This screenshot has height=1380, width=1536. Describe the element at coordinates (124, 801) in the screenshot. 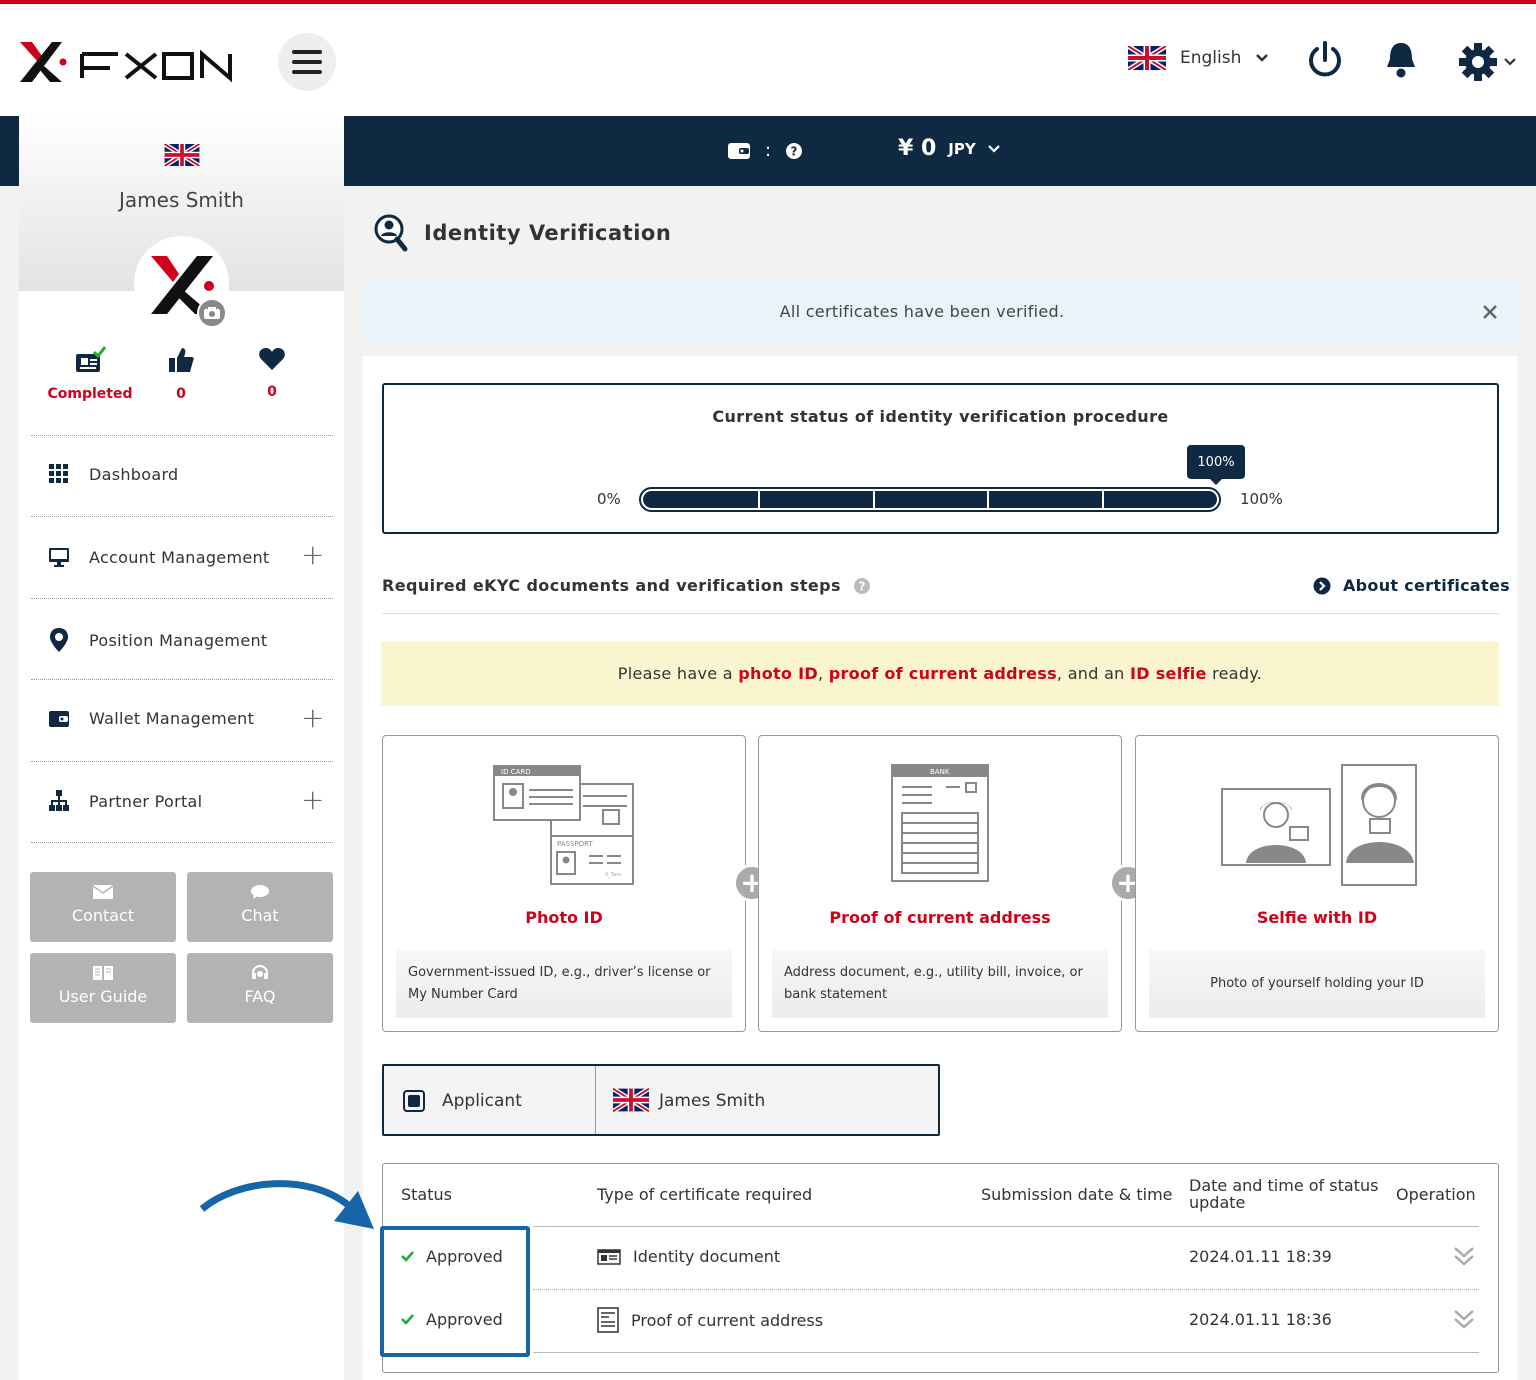

I see `sidebar-item-partner-portal: Partner Portal` at that location.